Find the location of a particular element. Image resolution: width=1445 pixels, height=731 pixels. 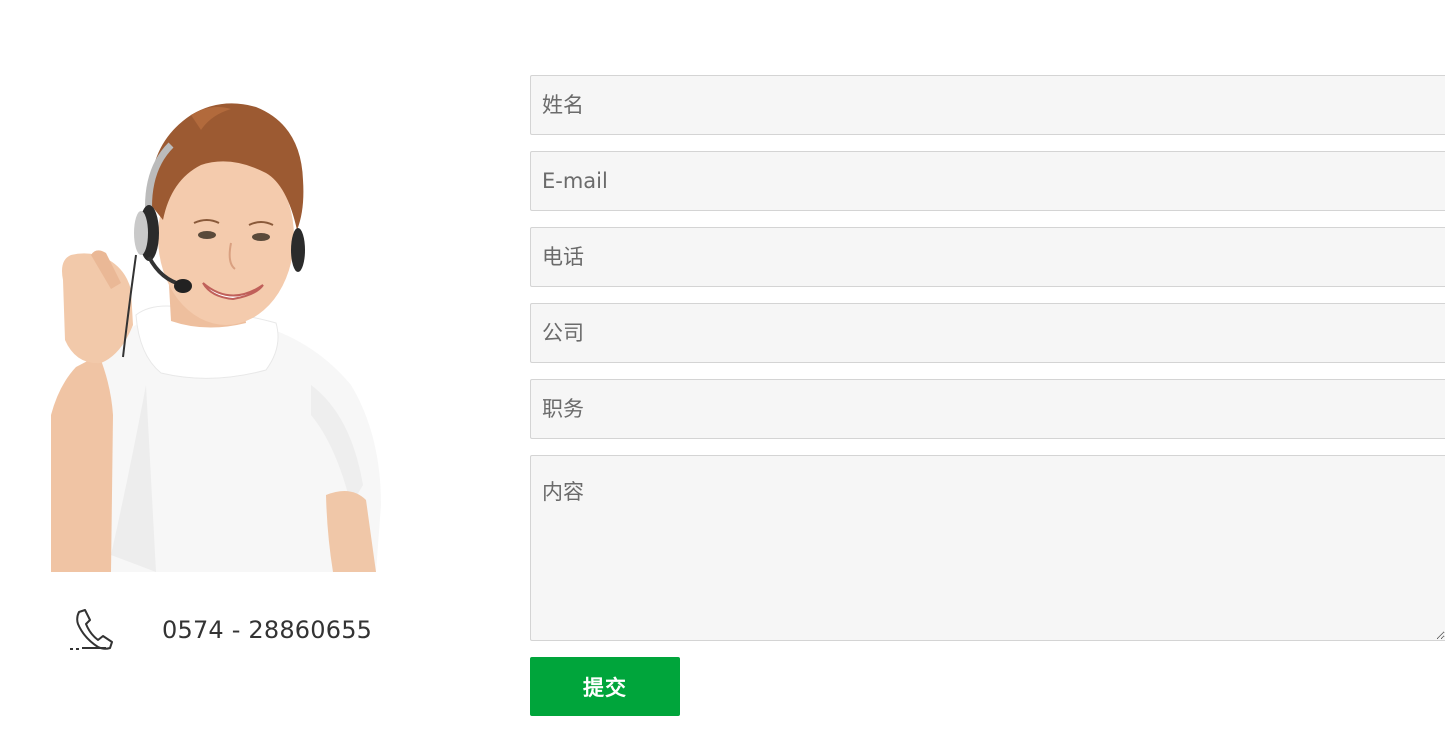

phone-number: 0574 - 28860655 is located at coordinates (267, 630).